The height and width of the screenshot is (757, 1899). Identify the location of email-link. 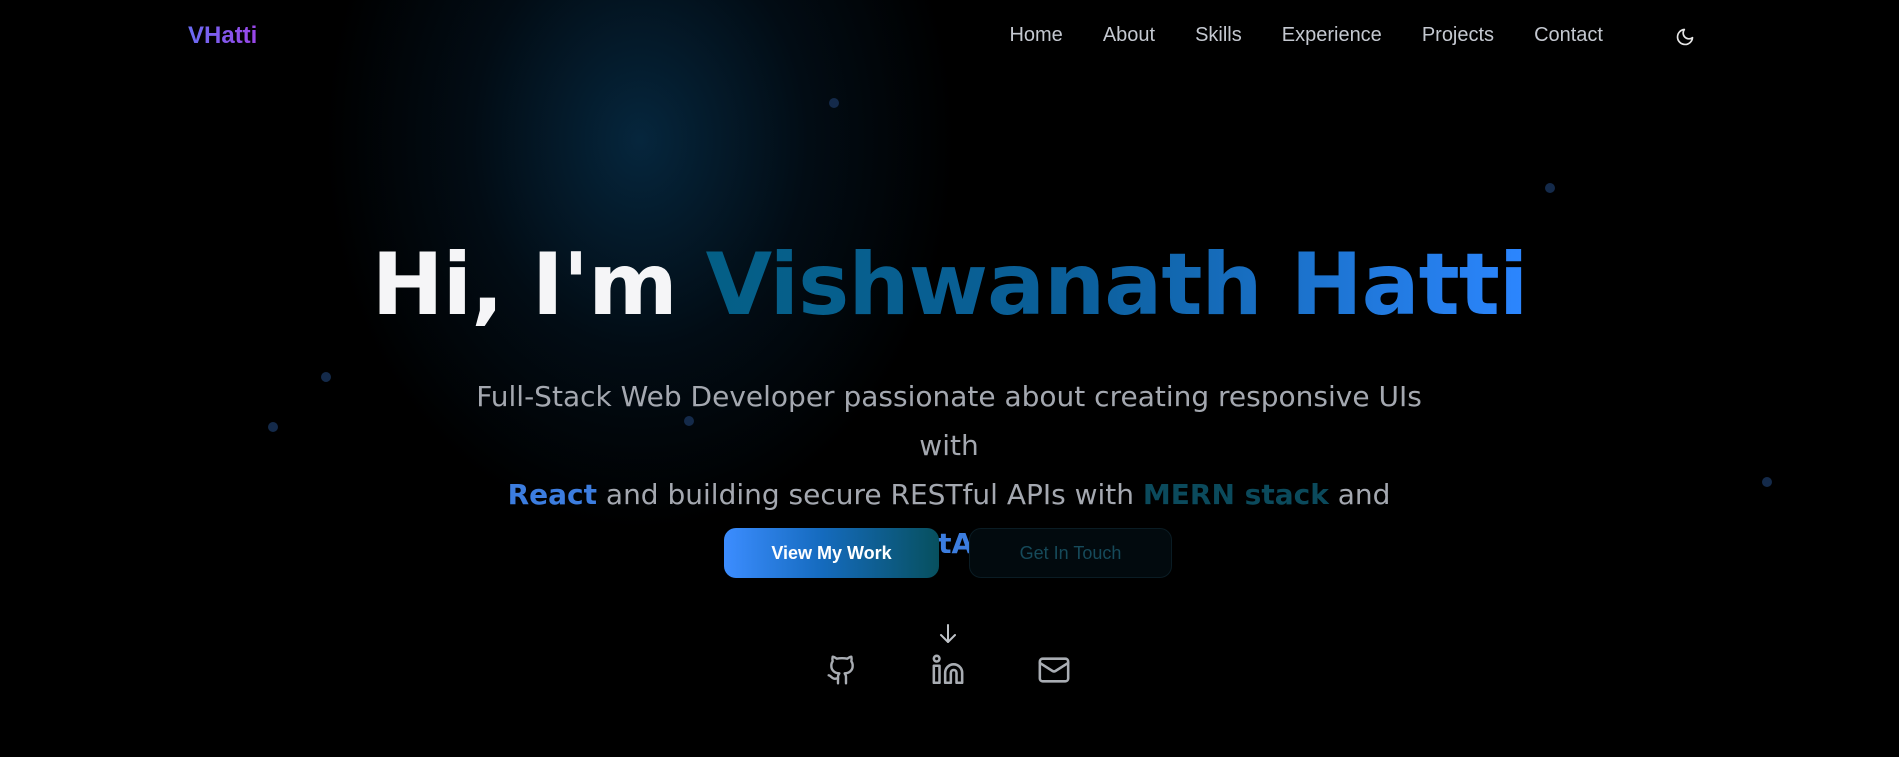
(1054, 670).